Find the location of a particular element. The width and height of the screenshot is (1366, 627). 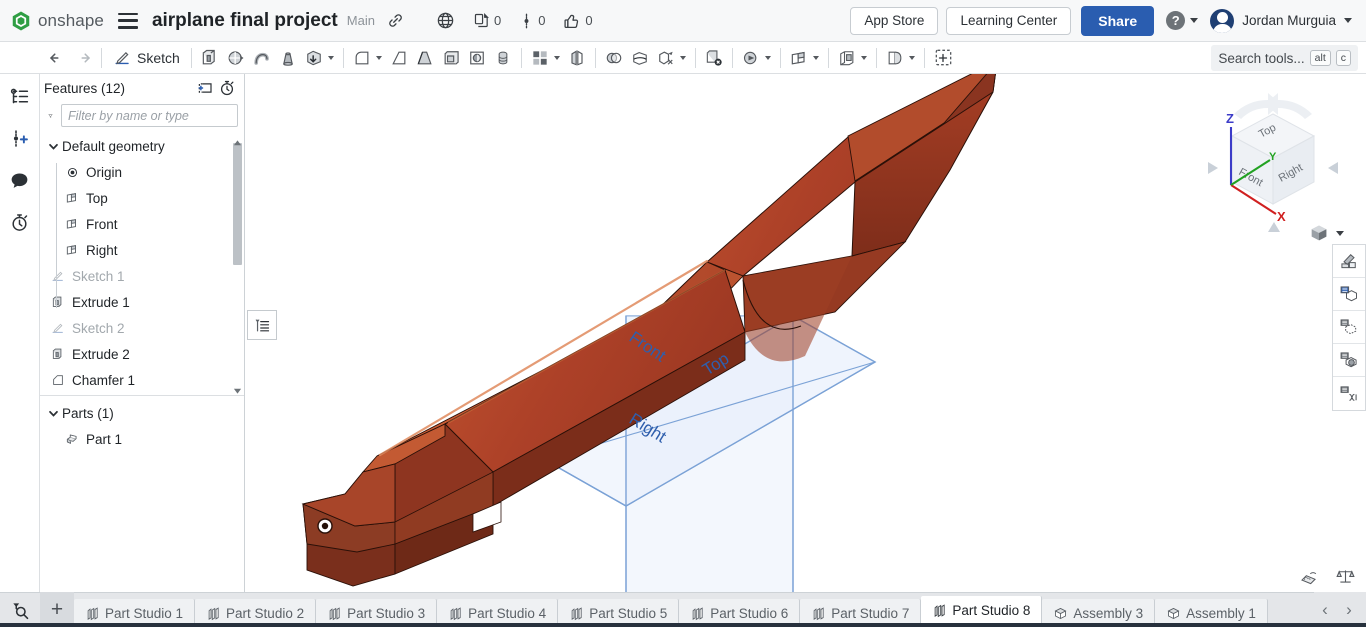

boolean-icon is located at coordinates (614, 58).